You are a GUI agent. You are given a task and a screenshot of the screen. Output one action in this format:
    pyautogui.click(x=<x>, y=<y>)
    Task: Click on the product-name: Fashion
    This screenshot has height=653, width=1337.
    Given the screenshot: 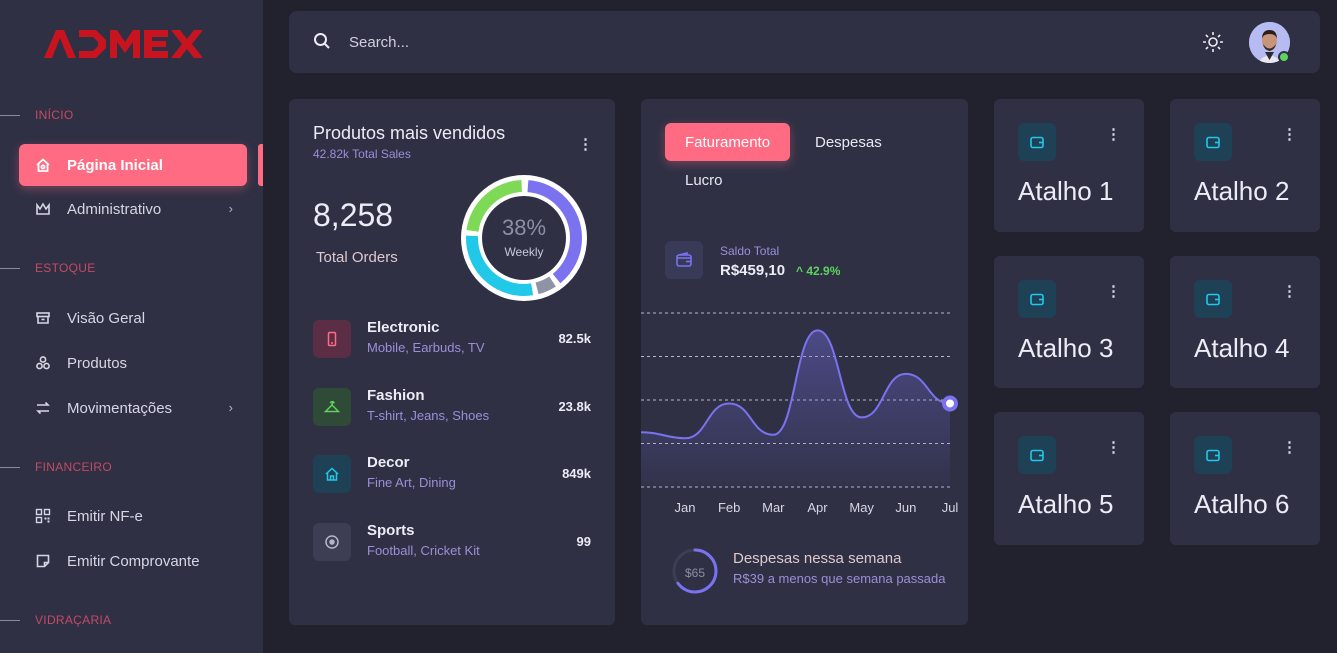 What is the action you would take?
    pyautogui.click(x=396, y=395)
    